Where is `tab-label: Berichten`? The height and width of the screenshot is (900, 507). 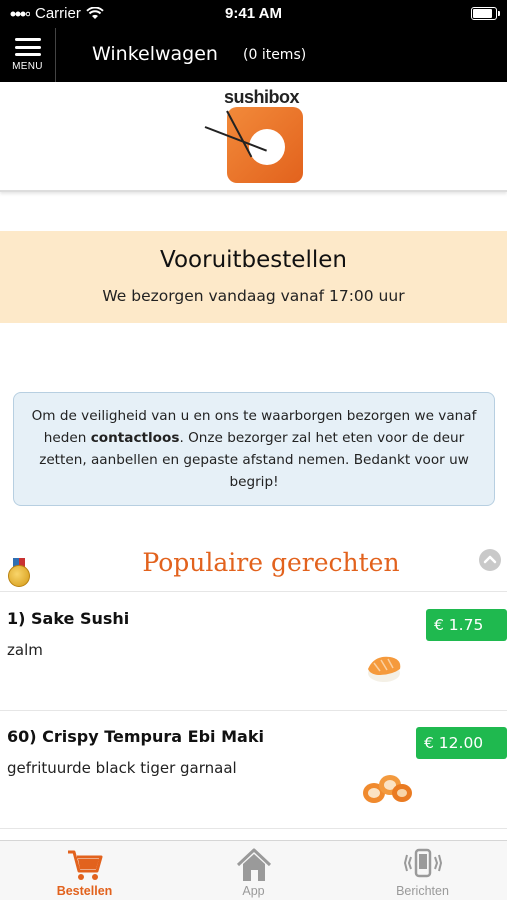
tab-label: Berichten is located at coordinates (422, 891).